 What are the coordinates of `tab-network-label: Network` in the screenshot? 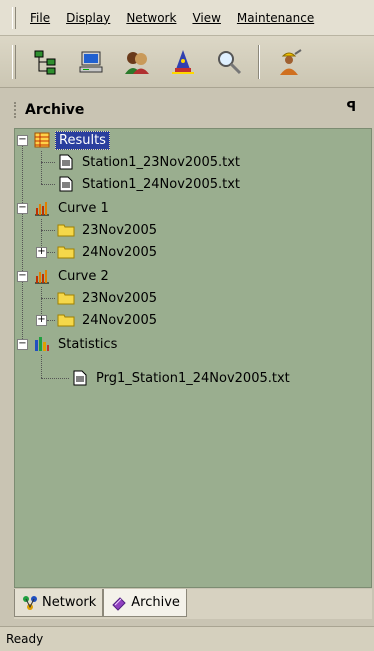 It's located at (69, 602).